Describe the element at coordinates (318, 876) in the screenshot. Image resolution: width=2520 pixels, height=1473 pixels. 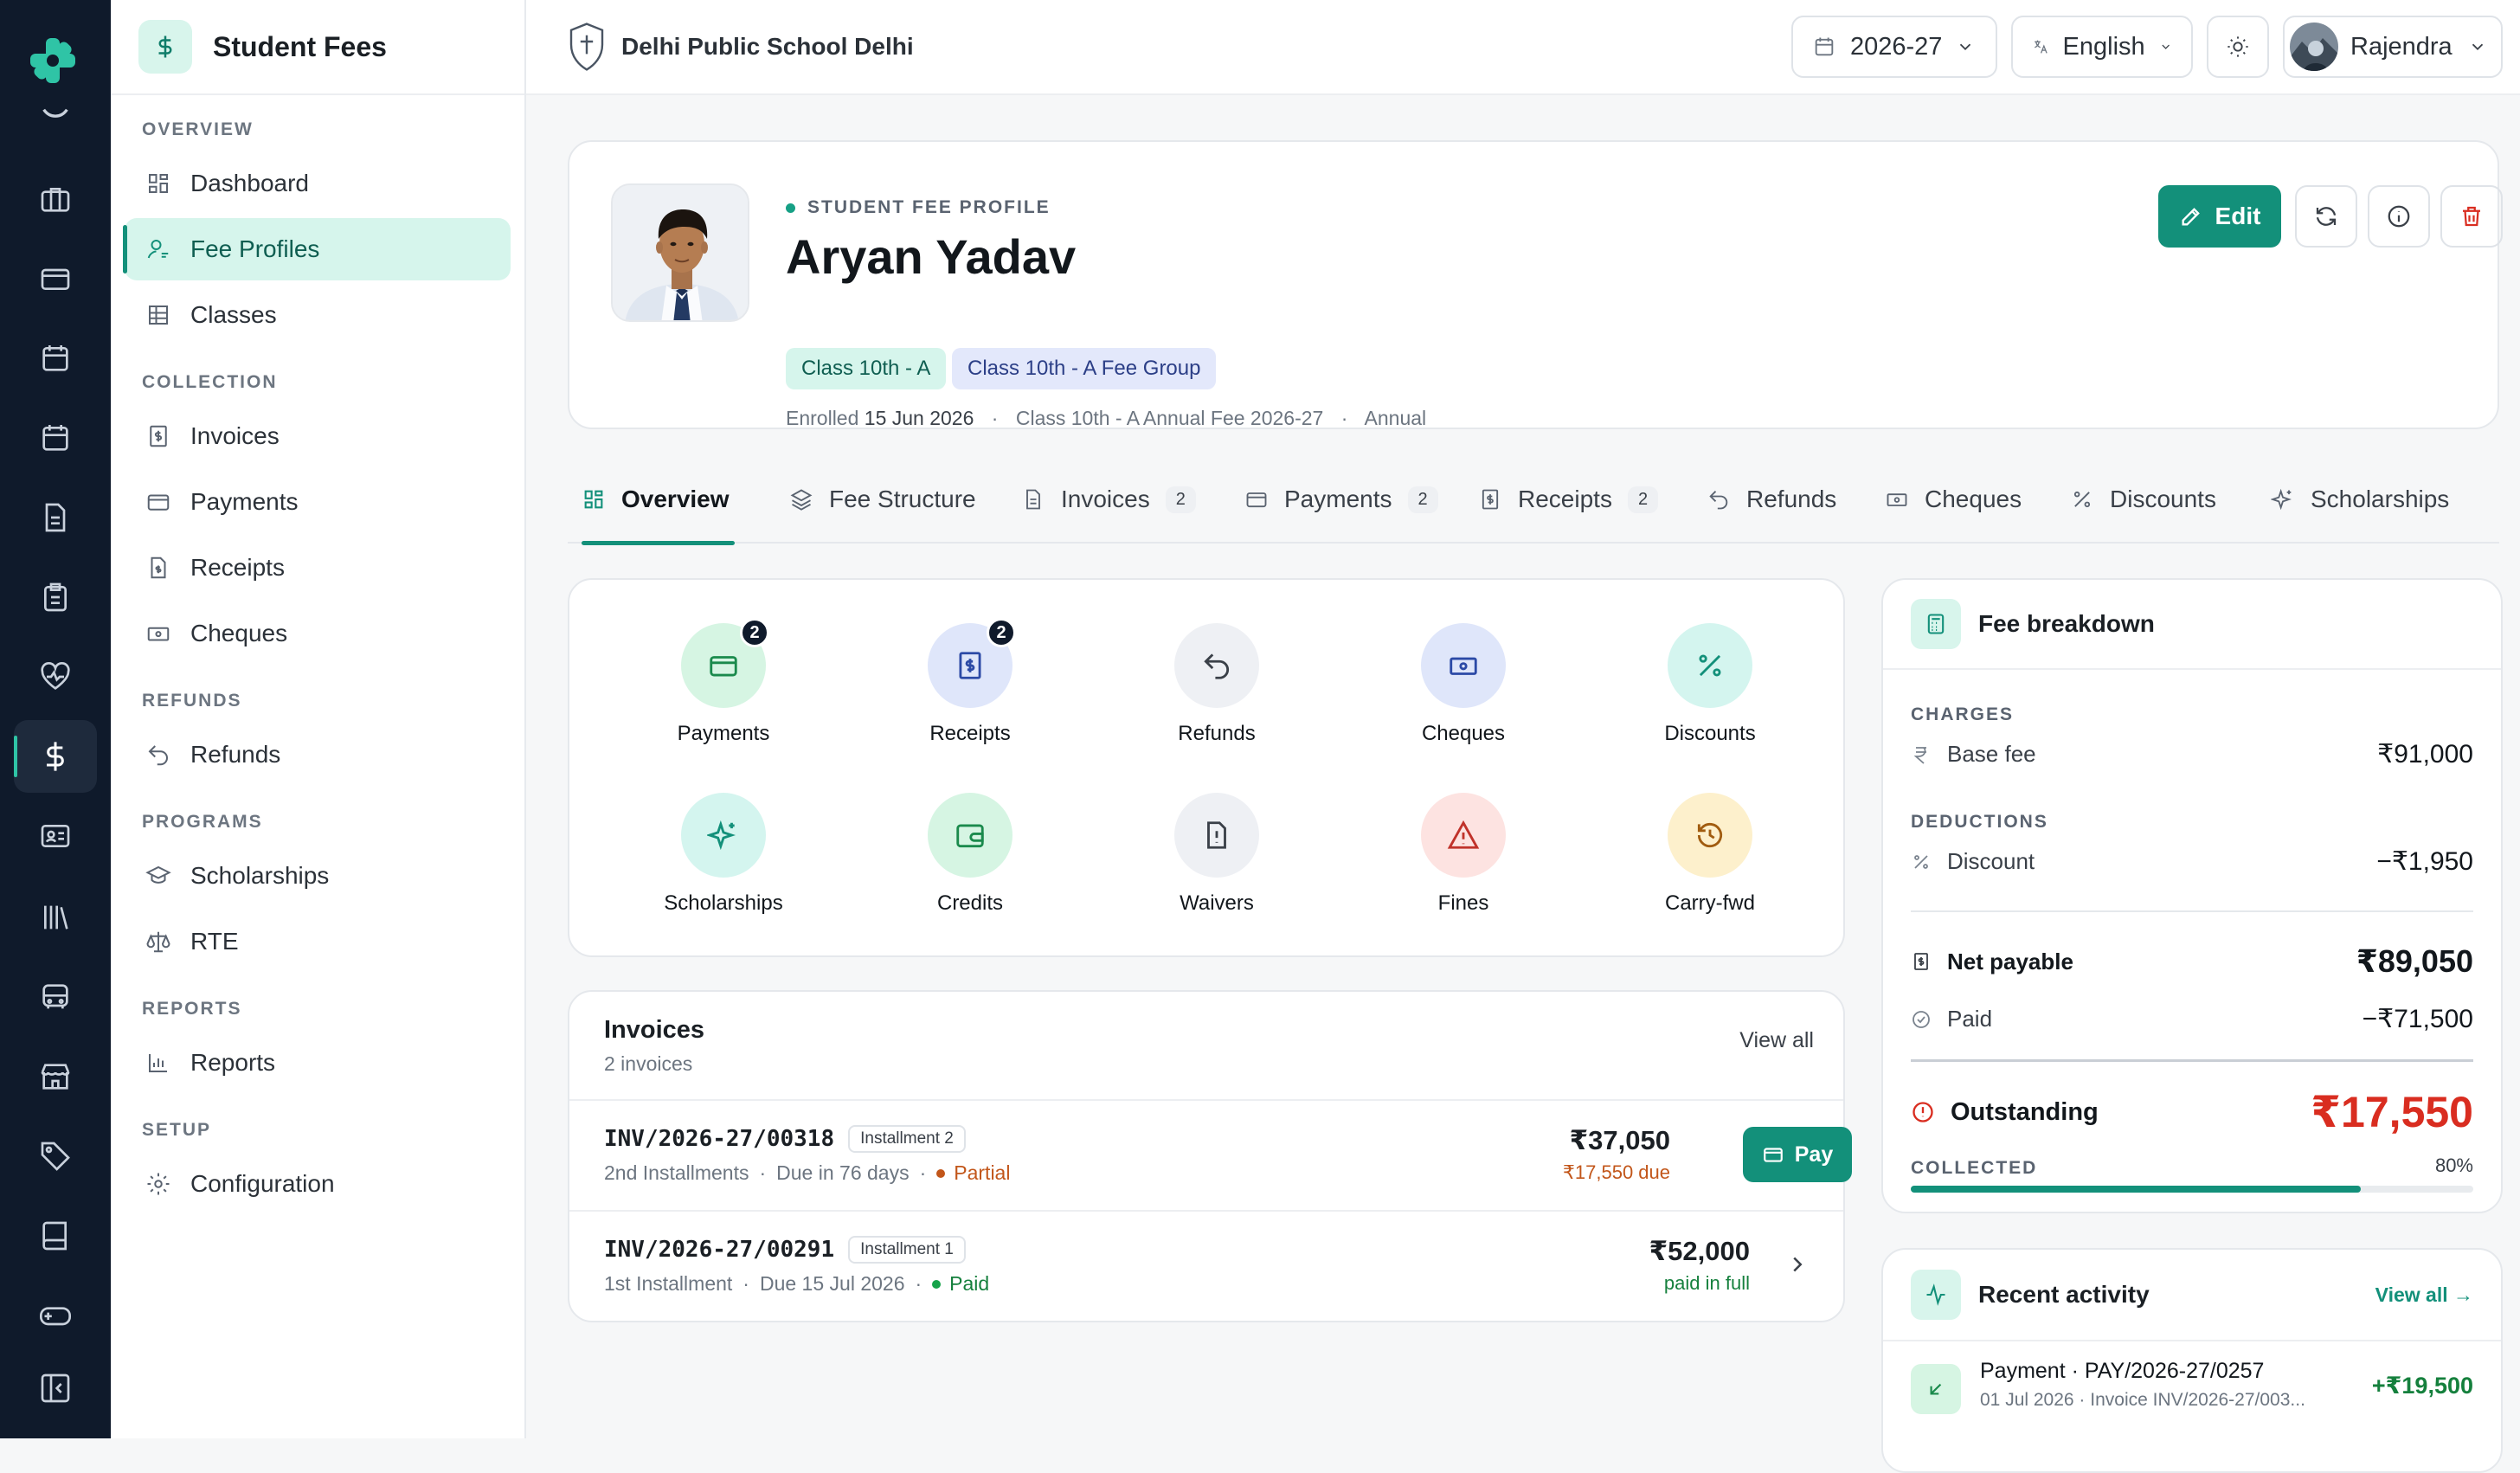
I see `sidebar-item-scholarships: Scholarships` at that location.